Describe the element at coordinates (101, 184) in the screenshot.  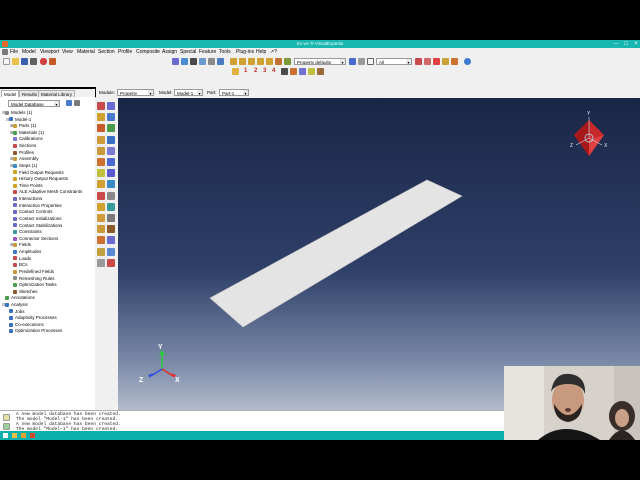
I see `composite-layup-icon` at that location.